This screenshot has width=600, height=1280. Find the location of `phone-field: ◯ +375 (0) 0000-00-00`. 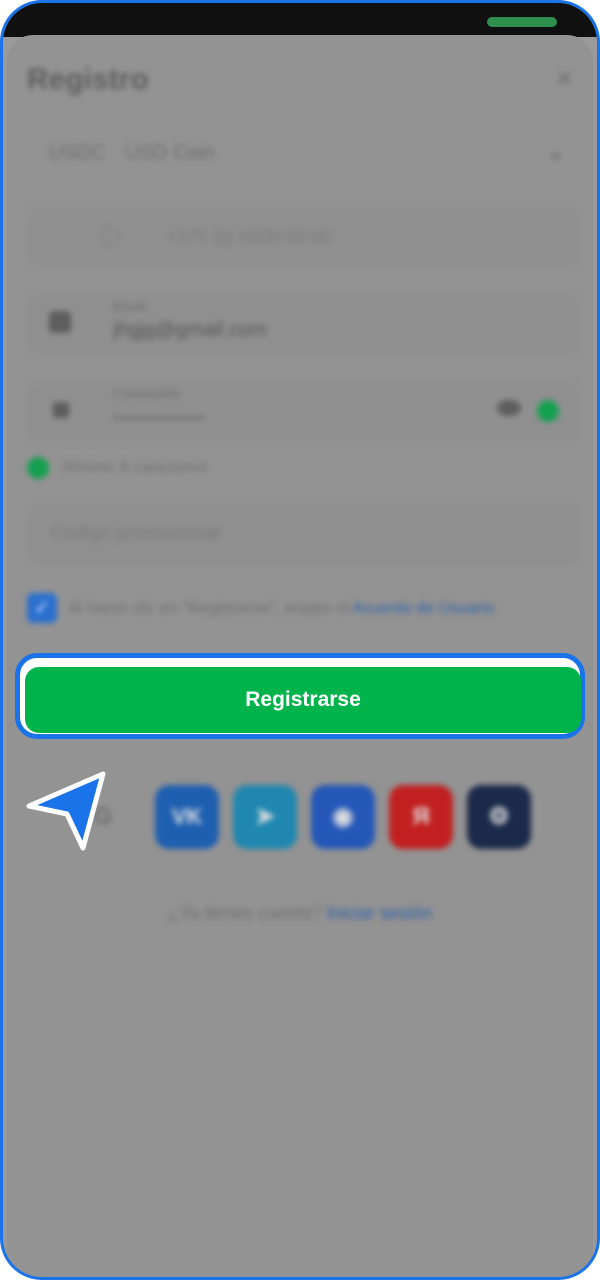

phone-field: ◯ +375 (0) 0000-00-00 is located at coordinates (303, 237).